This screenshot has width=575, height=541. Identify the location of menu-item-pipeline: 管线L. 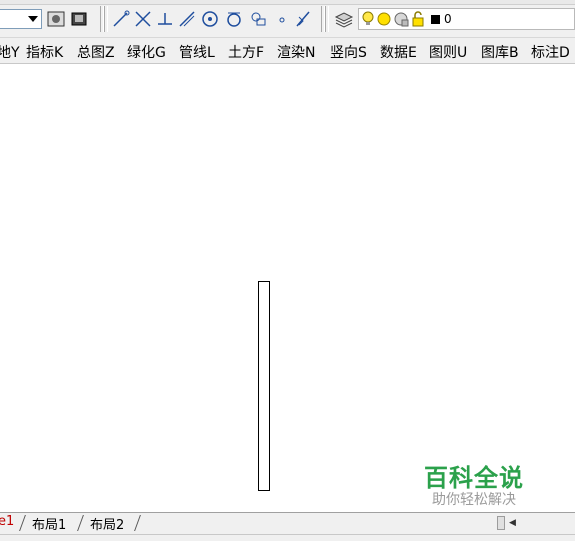
(197, 52).